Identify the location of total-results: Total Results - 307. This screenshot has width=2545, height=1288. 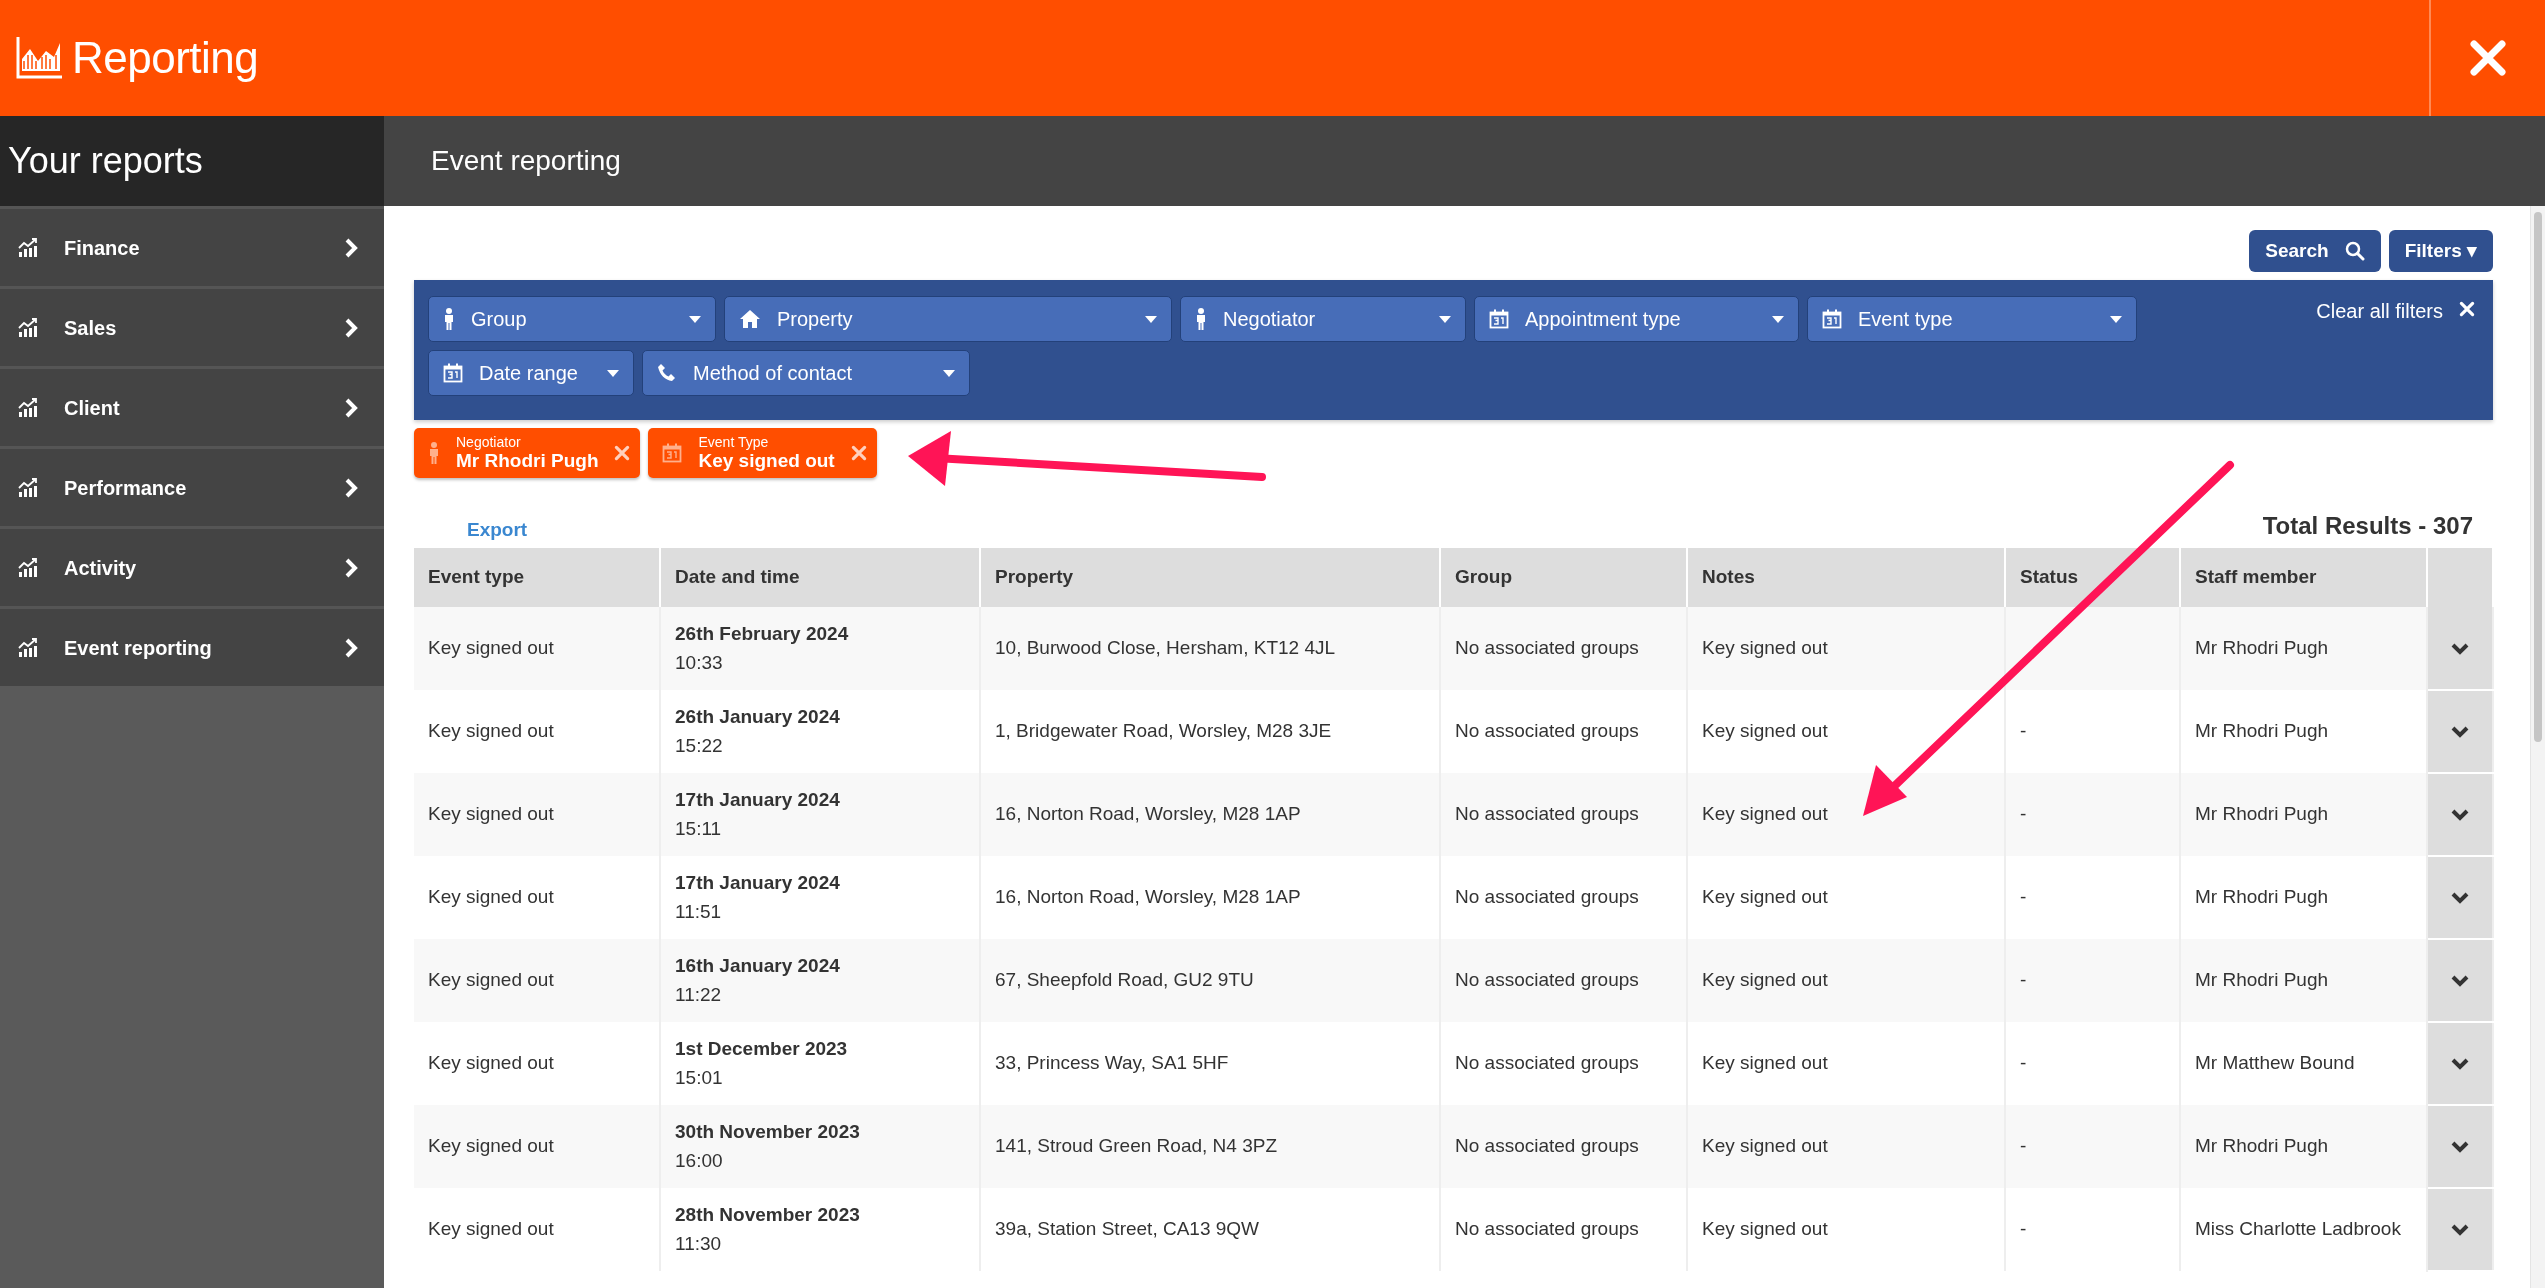
(2367, 526).